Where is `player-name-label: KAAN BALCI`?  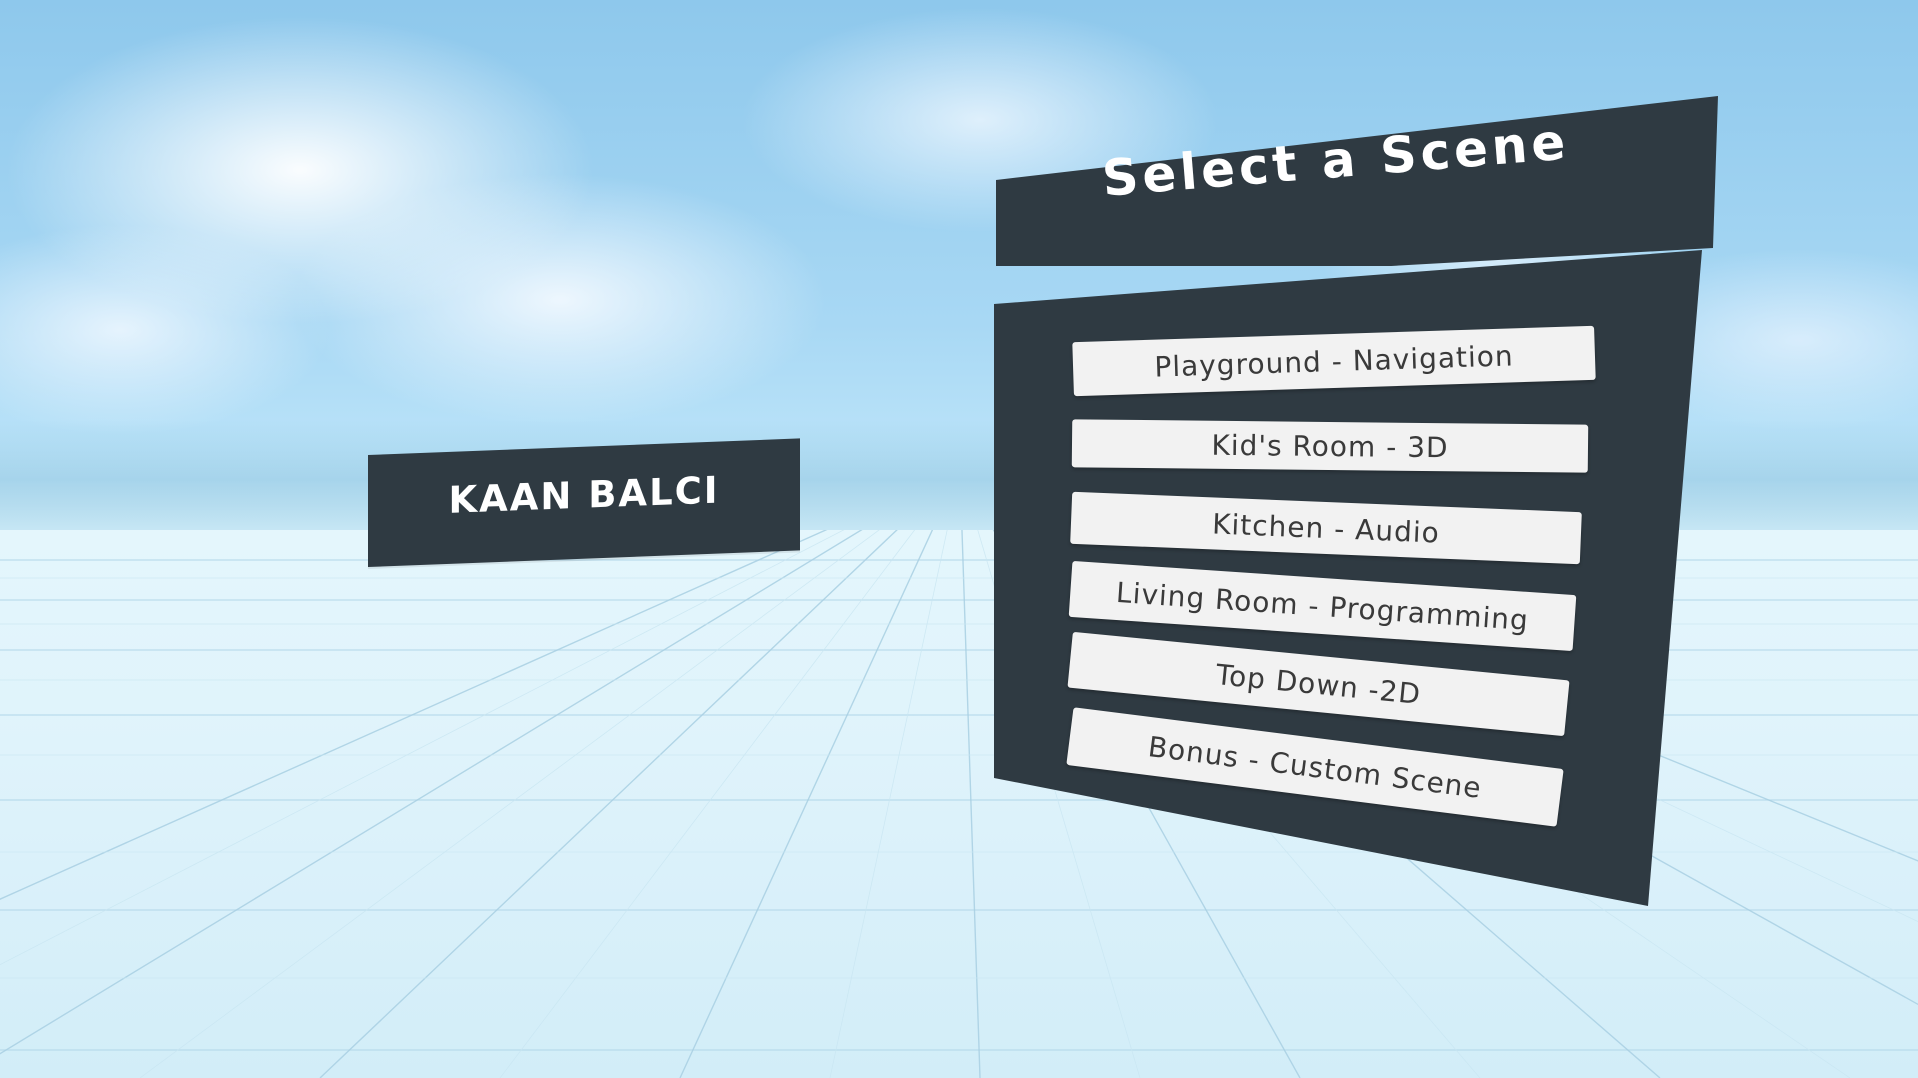 player-name-label: KAAN BALCI is located at coordinates (584, 494).